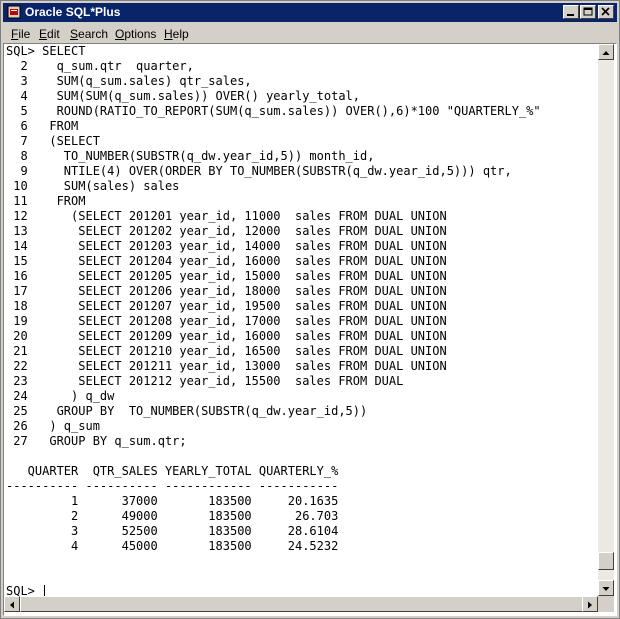  Describe the element at coordinates (140, 34) in the screenshot. I see `menu-options-rest: ptions` at that location.